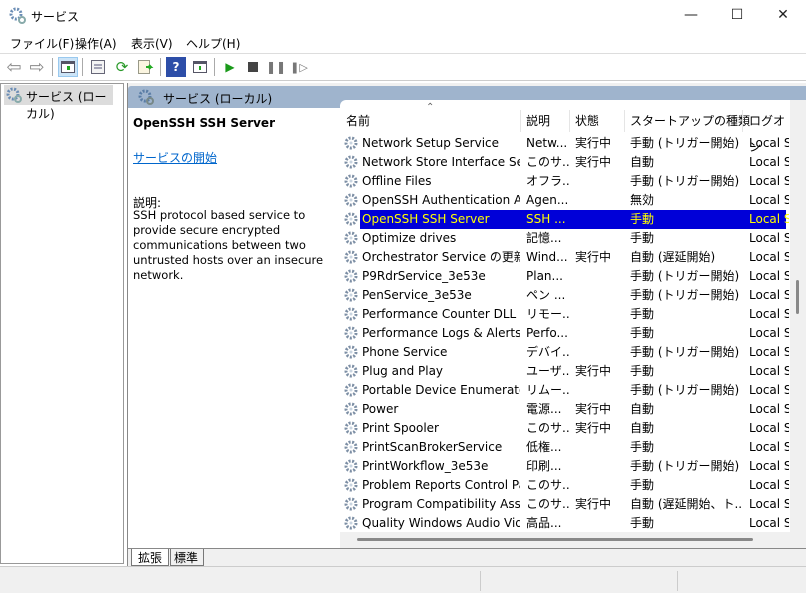  I want to click on service-row: PrintScanBrokerService 低権... 手動 Local S, so click(564, 447).